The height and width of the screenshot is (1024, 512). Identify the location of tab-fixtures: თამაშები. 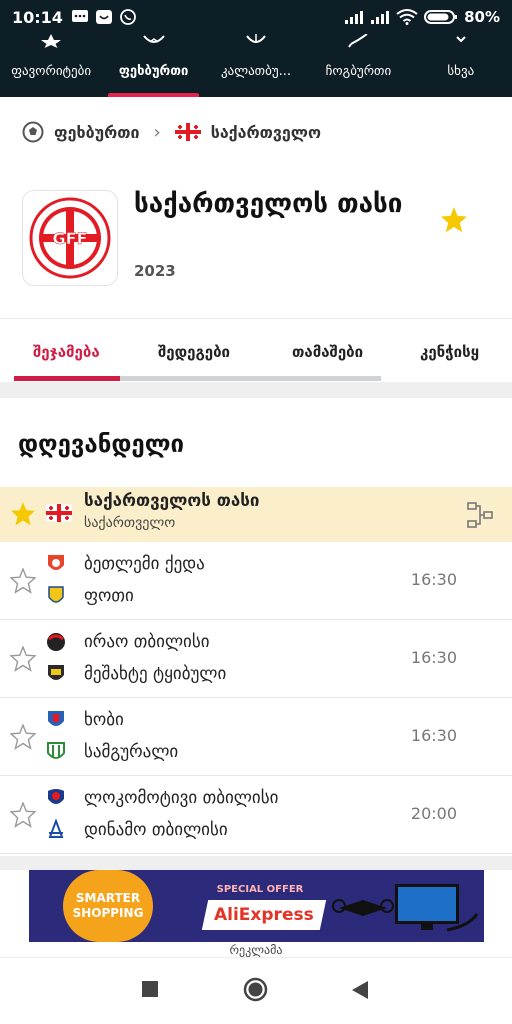
(327, 352).